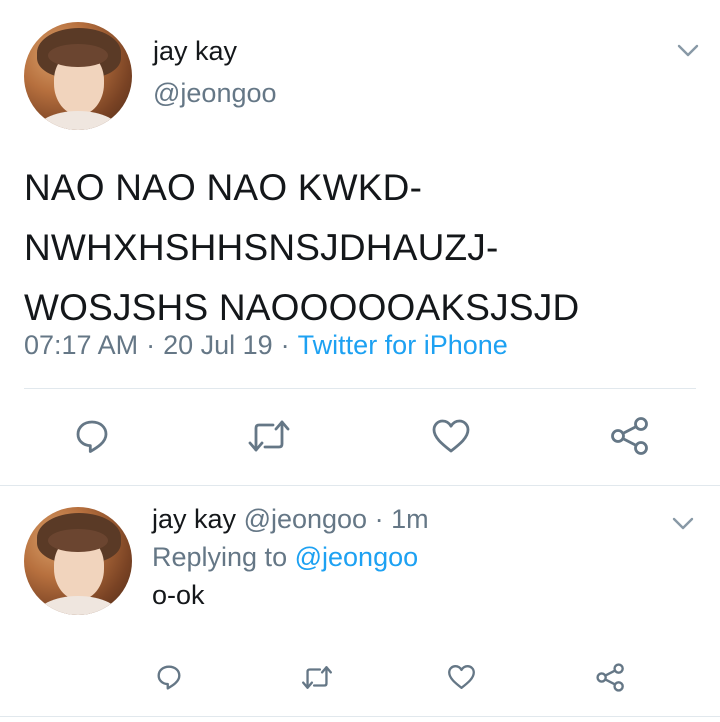 Image resolution: width=720 pixels, height=722 pixels. Describe the element at coordinates (302, 307) in the screenshot. I see `tweet-text-line: WOSJSHS NAOOOOOAKSJSJD` at that location.